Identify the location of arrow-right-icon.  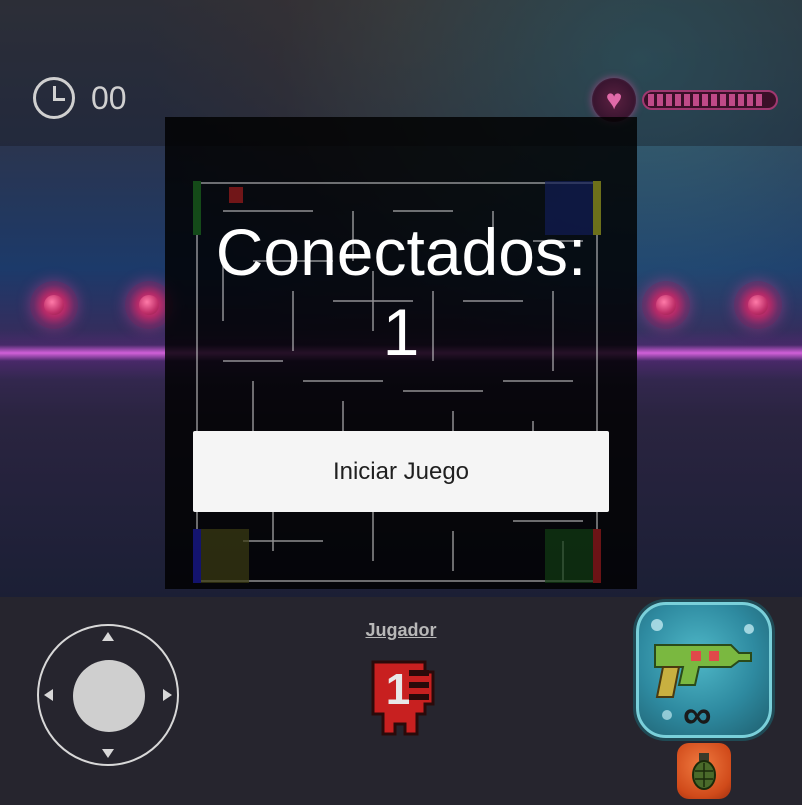
(167, 695).